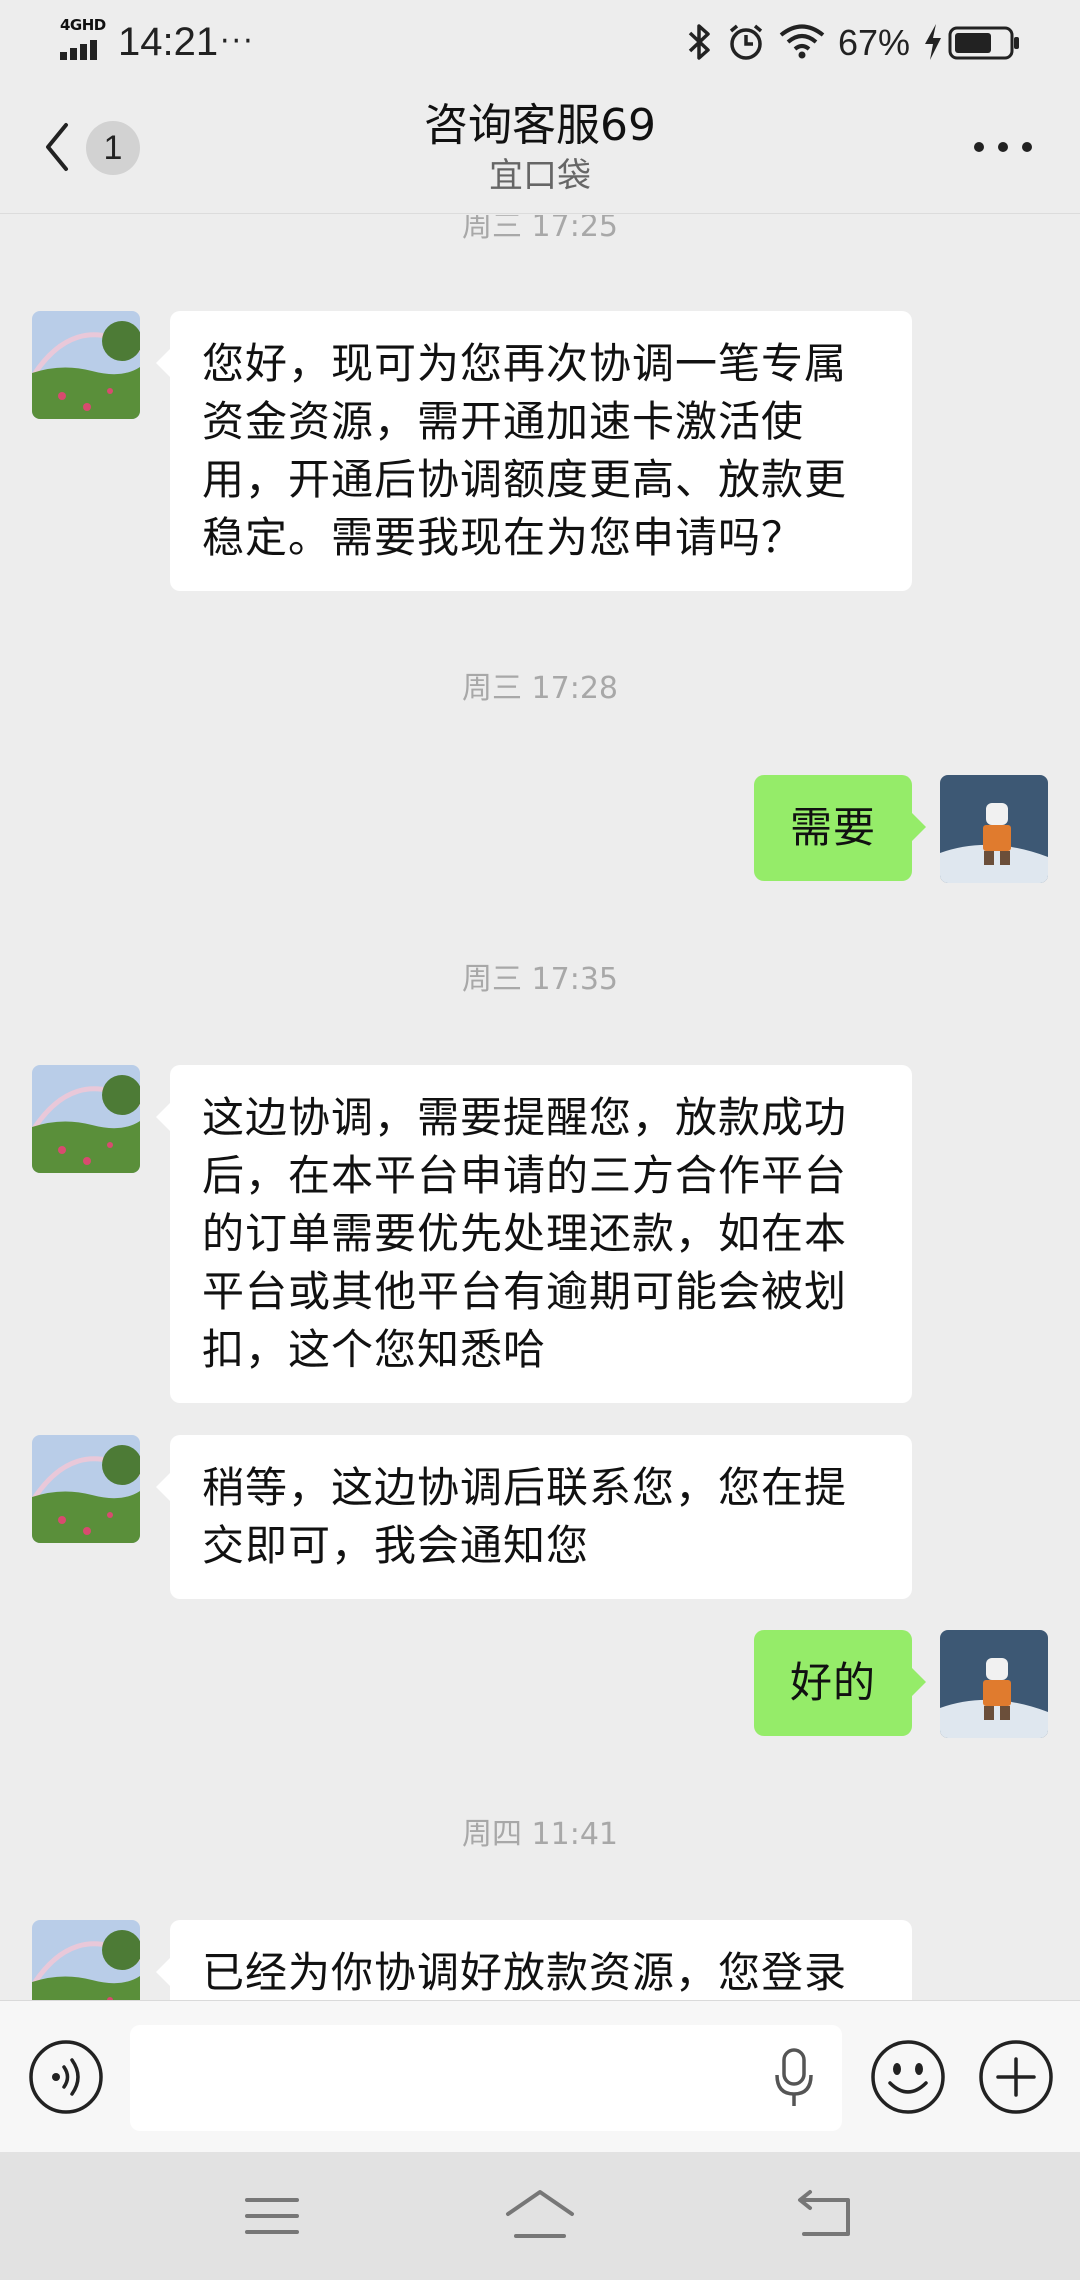  I want to click on chat-subtitle: 宜口袋, so click(540, 176).